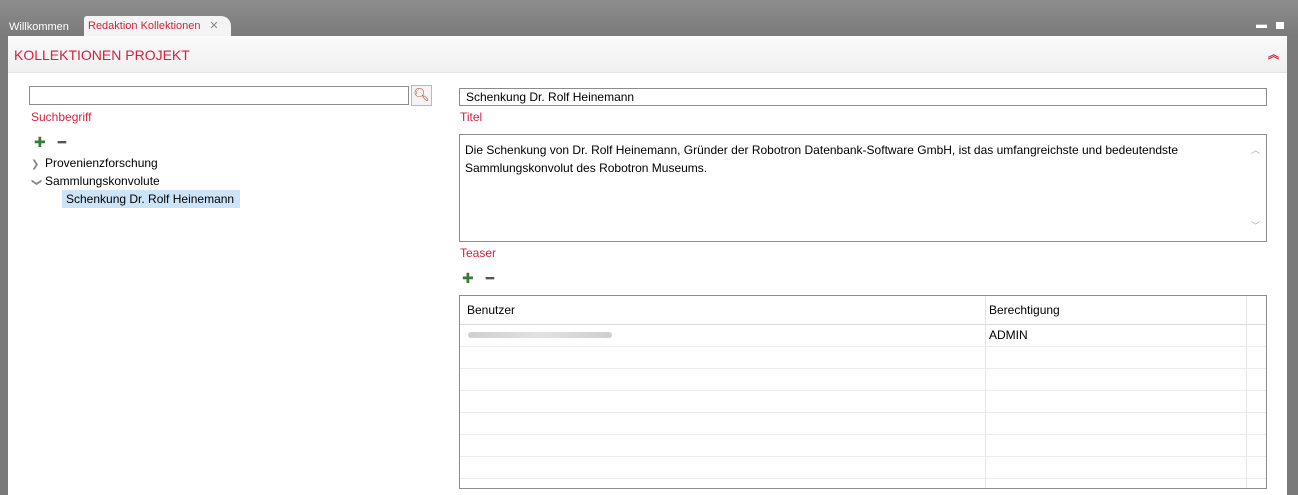 The image size is (1298, 495). I want to click on minimize-icon: ▬, so click(1261, 25).